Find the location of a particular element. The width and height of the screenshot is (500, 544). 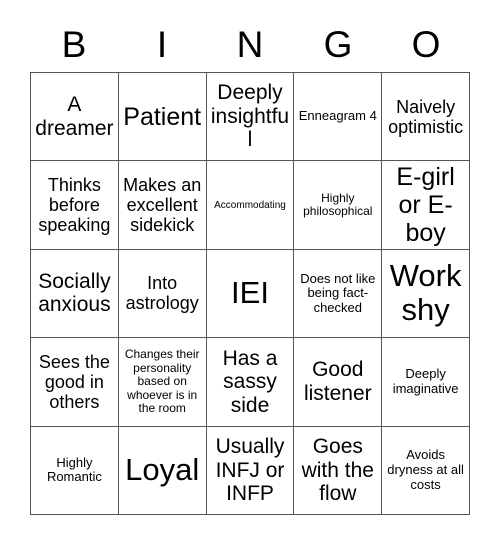

bingo-cell-label: Highly Romantic is located at coordinates (74, 469).